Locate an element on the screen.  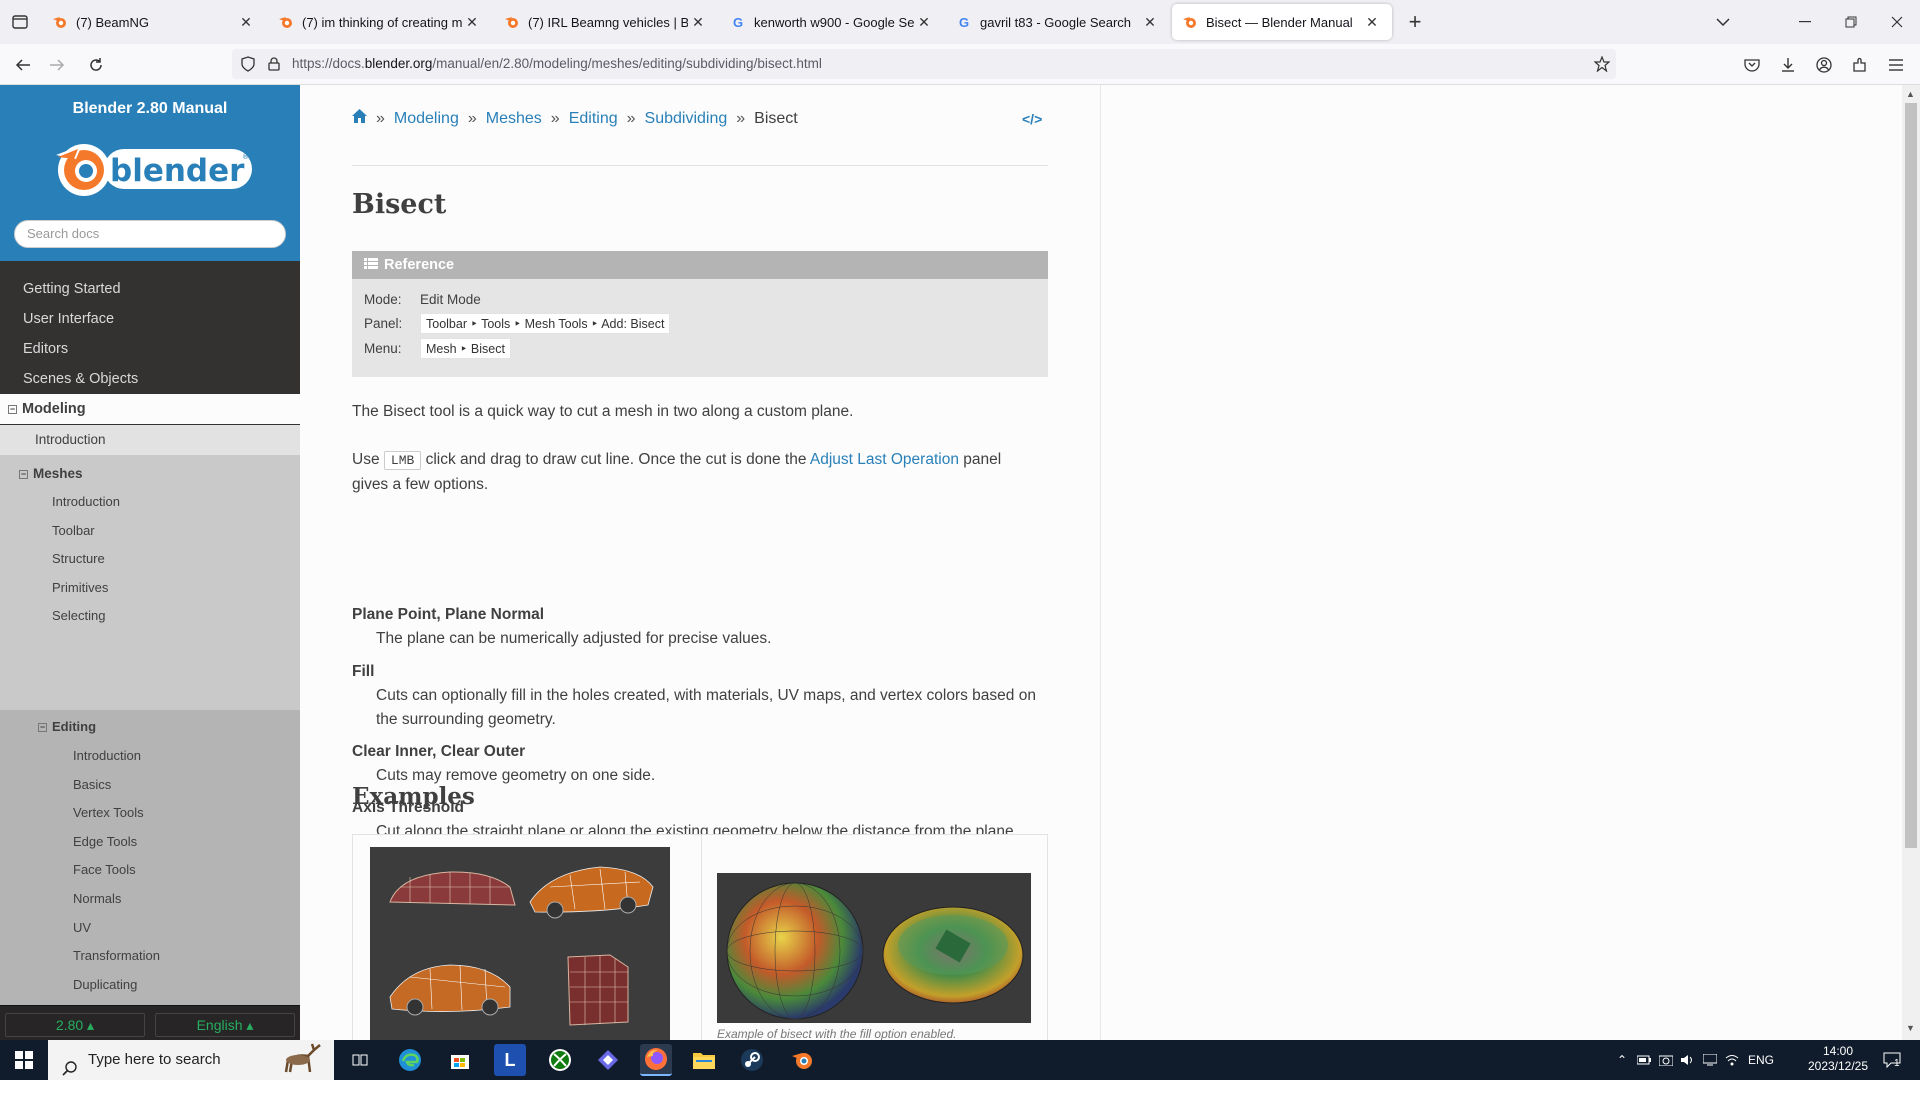
sidebar-item-meshes-primitives: Primitives is located at coordinates (150, 588).